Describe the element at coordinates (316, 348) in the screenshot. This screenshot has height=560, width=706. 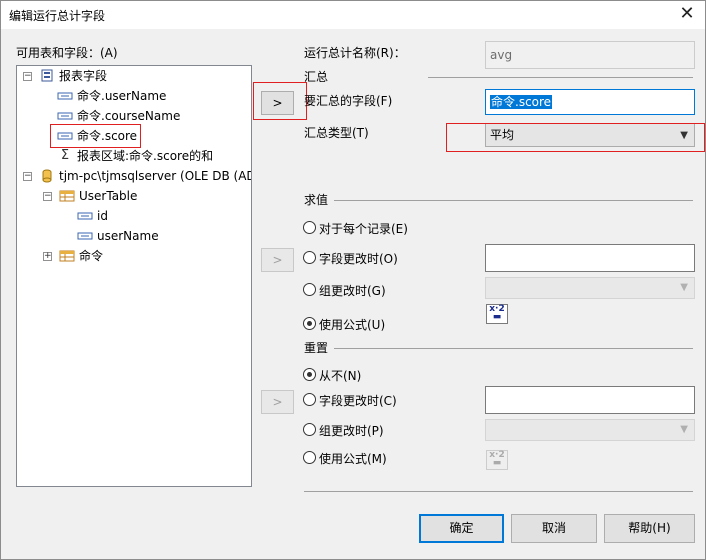
I see `reset-group-label: 重置` at that location.